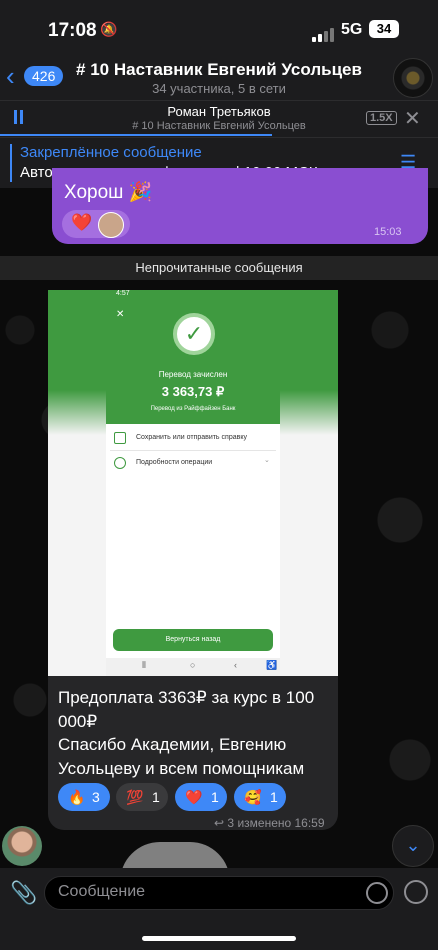  What do you see at coordinates (96, 224) in the screenshot?
I see `reaction-heart-button: ❤️` at bounding box center [96, 224].